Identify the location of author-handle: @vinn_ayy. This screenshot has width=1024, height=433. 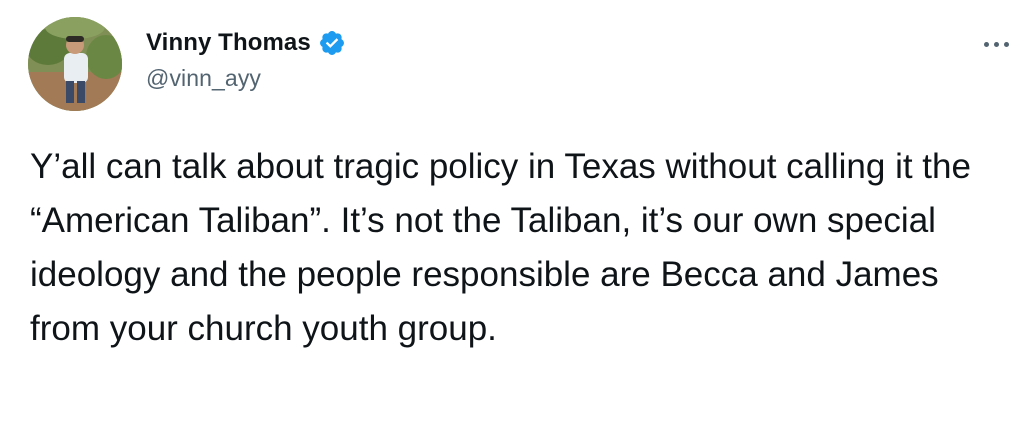
(246, 78).